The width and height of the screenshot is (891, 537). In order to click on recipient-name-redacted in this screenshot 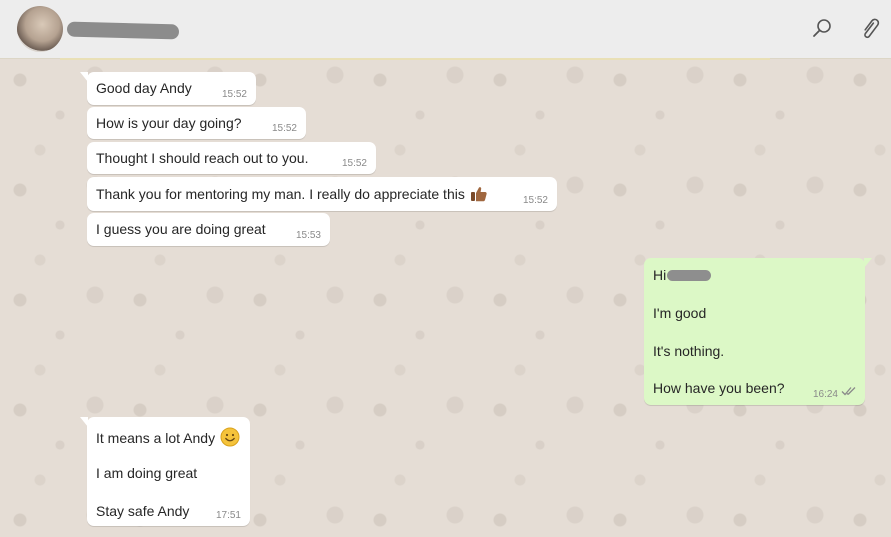, I will do `click(689, 275)`.